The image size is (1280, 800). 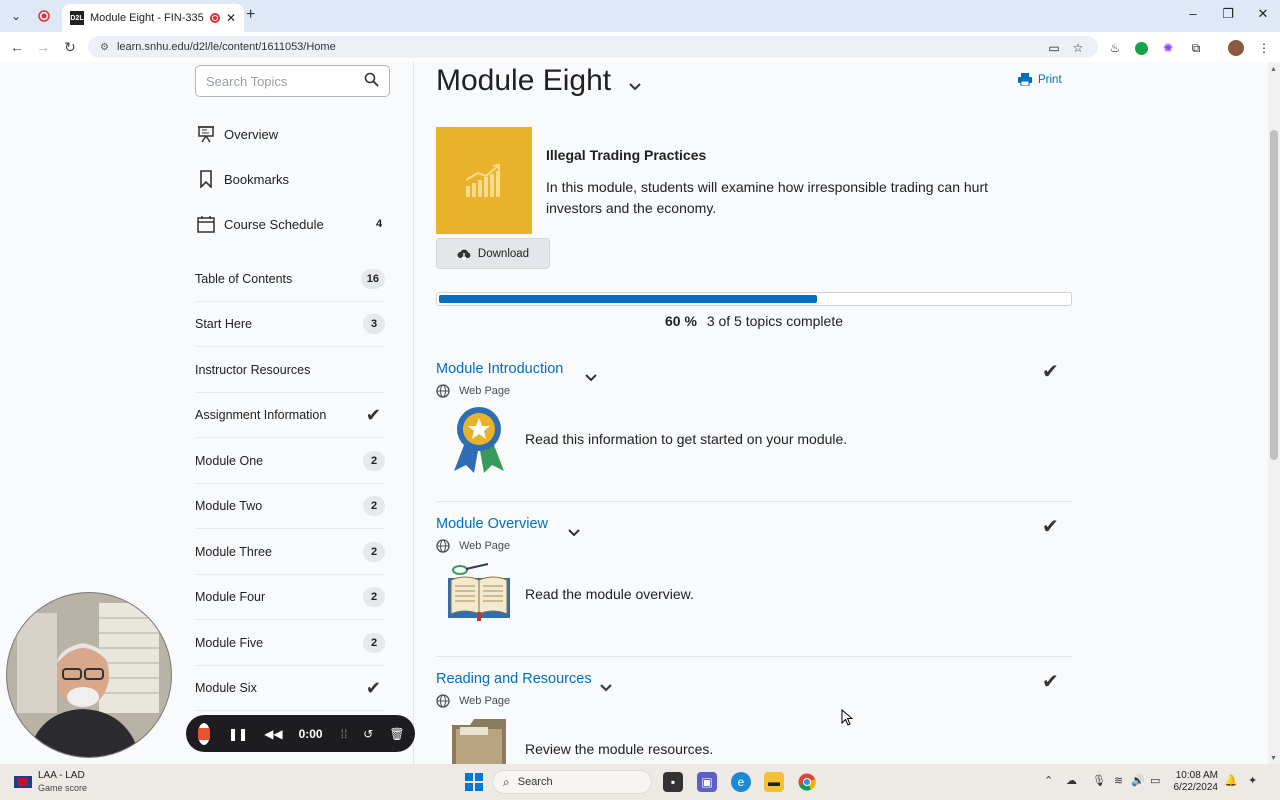 What do you see at coordinates (1078, 48) in the screenshot?
I see `bookmark-star-icon: ☆` at bounding box center [1078, 48].